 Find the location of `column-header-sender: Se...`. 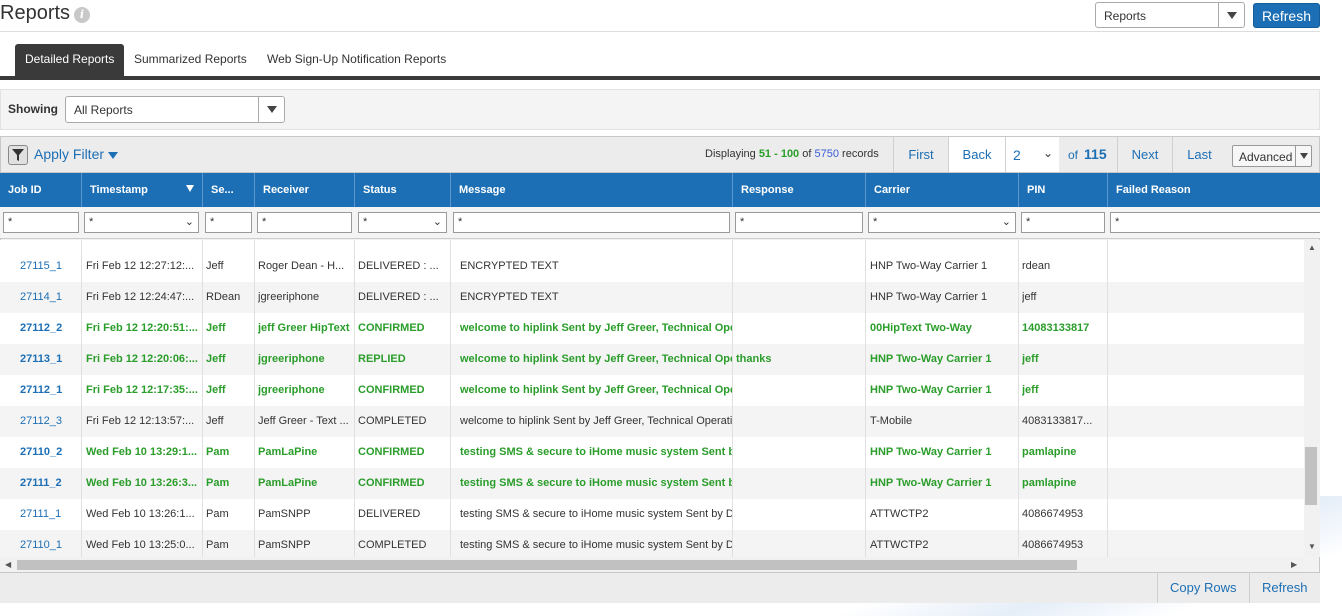

column-header-sender: Se... is located at coordinates (229, 190).